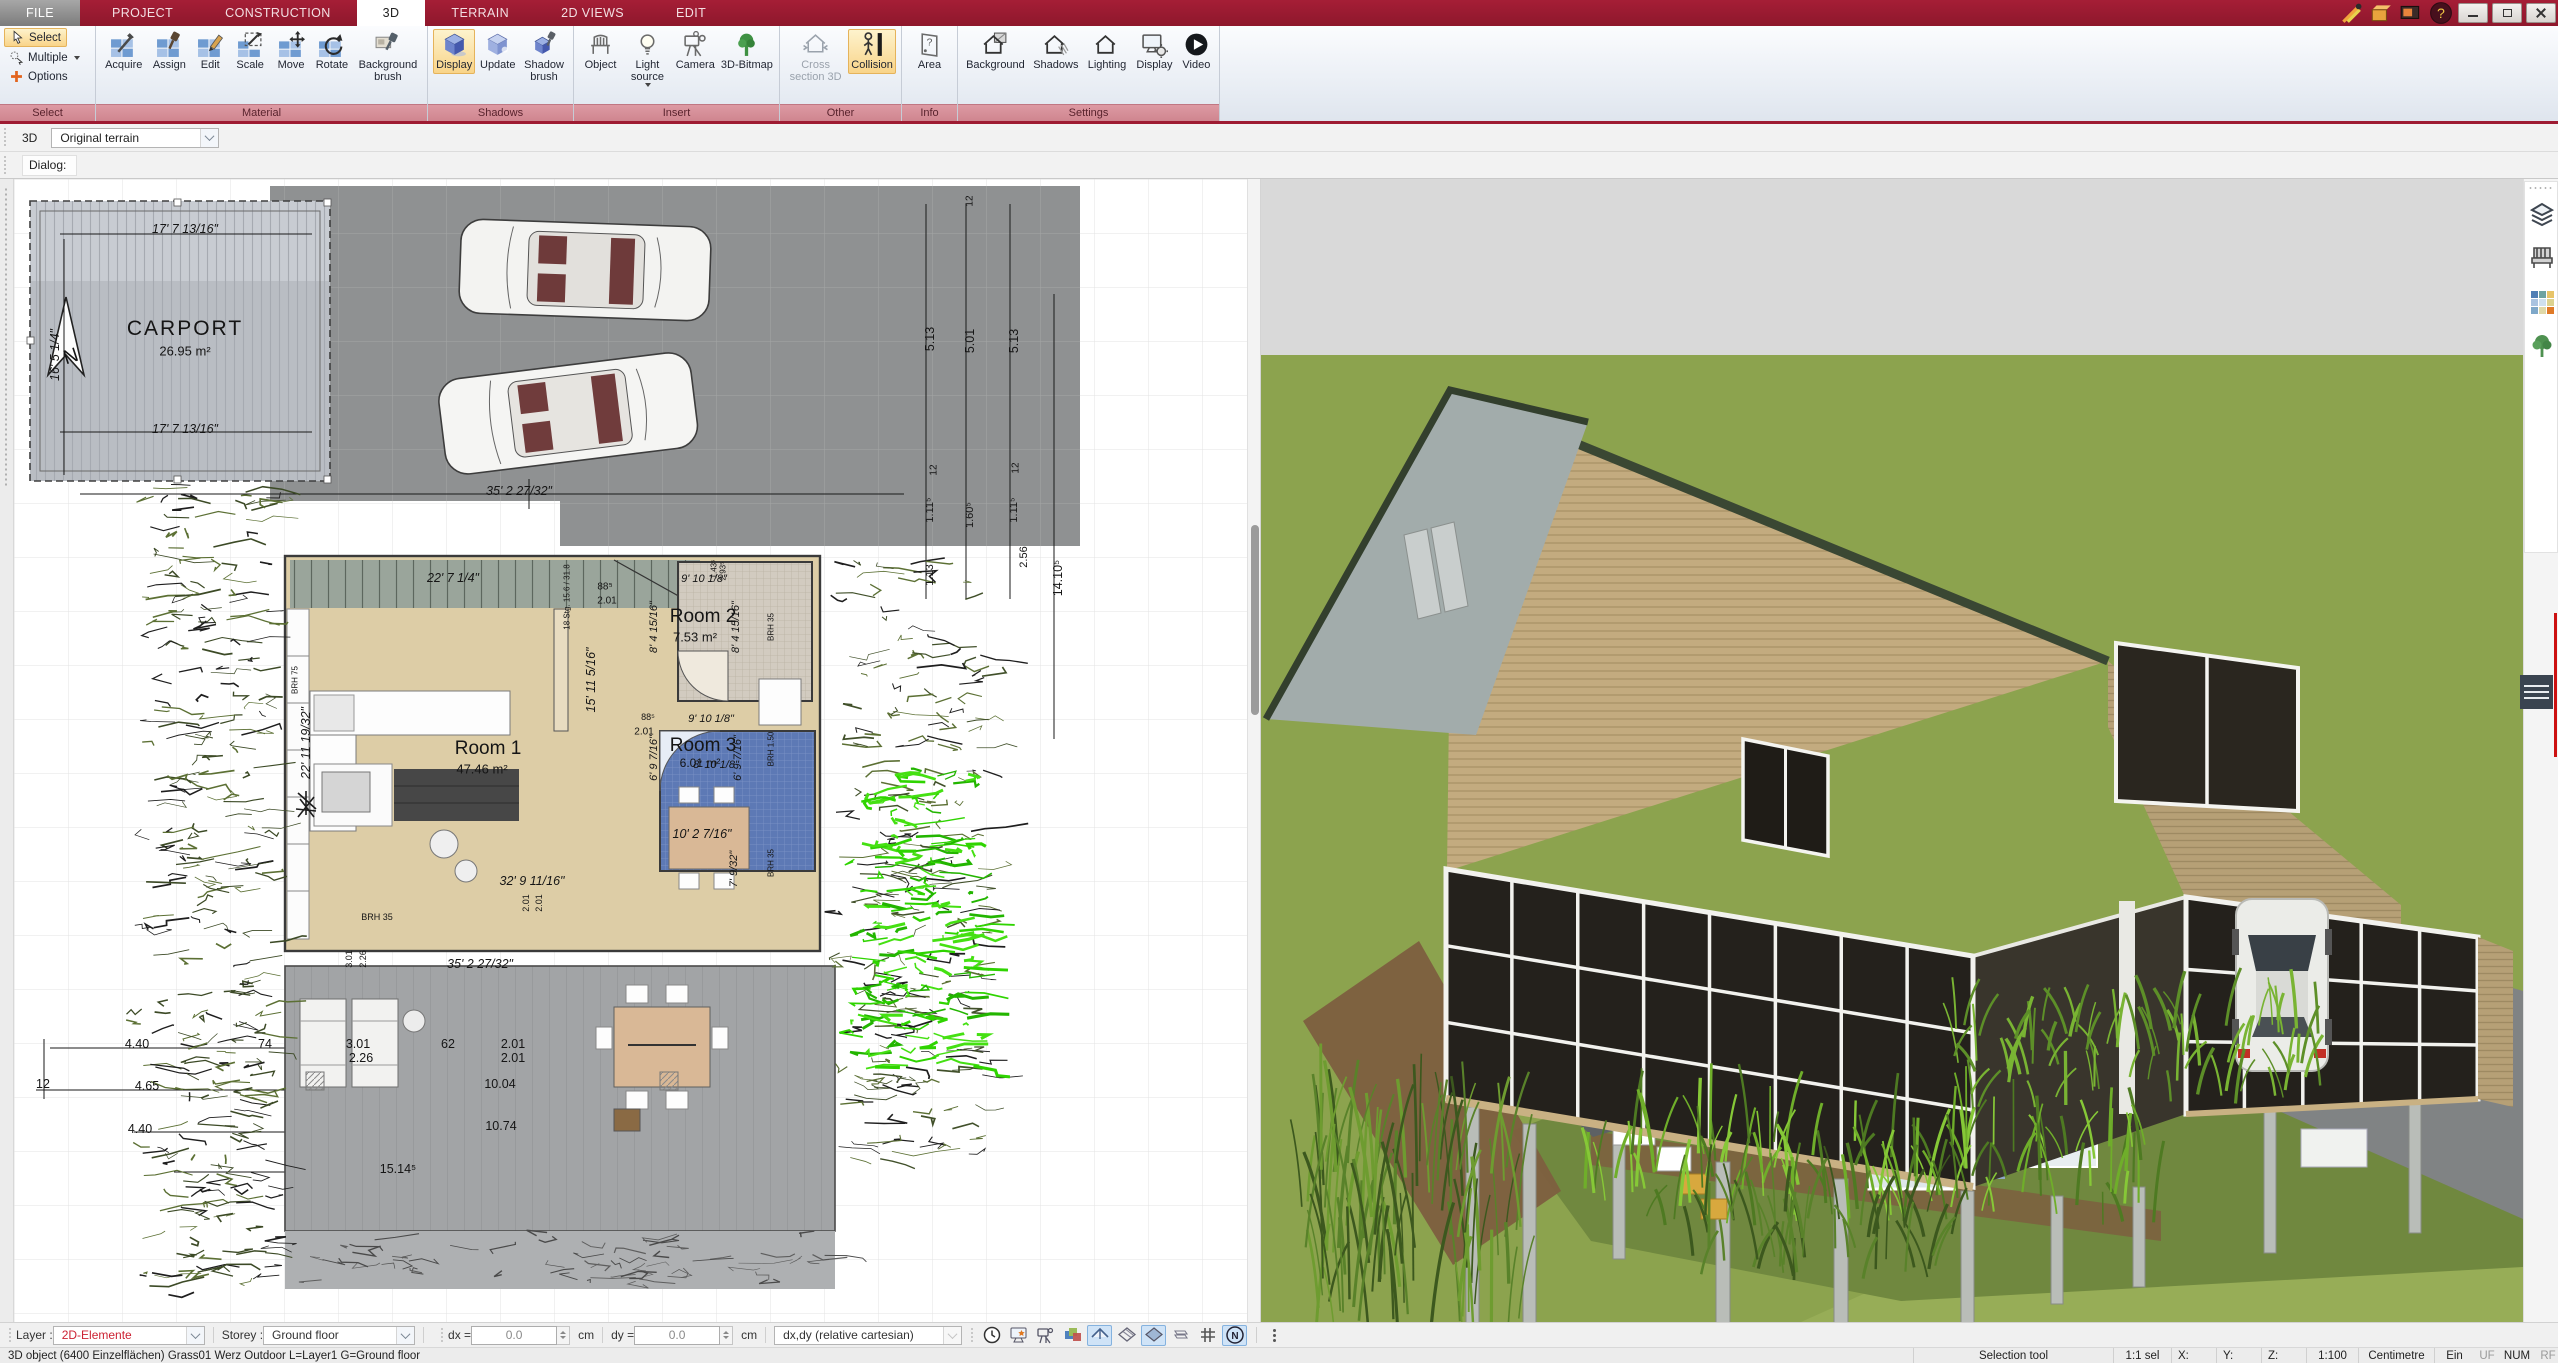  Describe the element at coordinates (5, 137) in the screenshot. I see `toolbar-grip` at that location.